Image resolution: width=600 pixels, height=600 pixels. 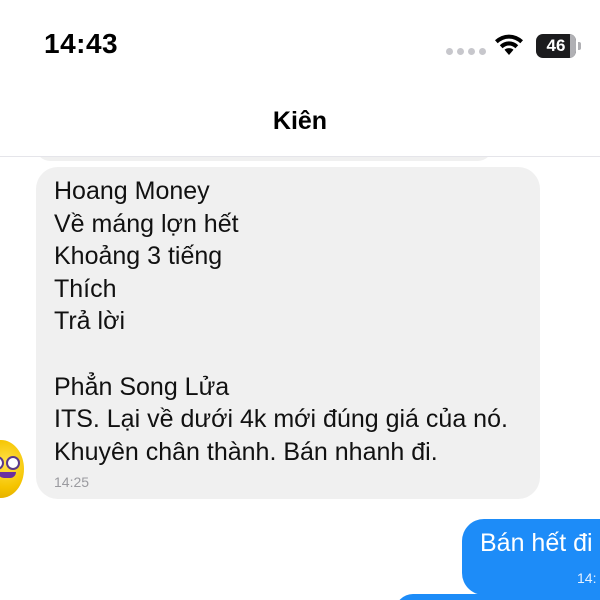 I want to click on next-outgoing-message-bubble, so click(x=497, y=597).